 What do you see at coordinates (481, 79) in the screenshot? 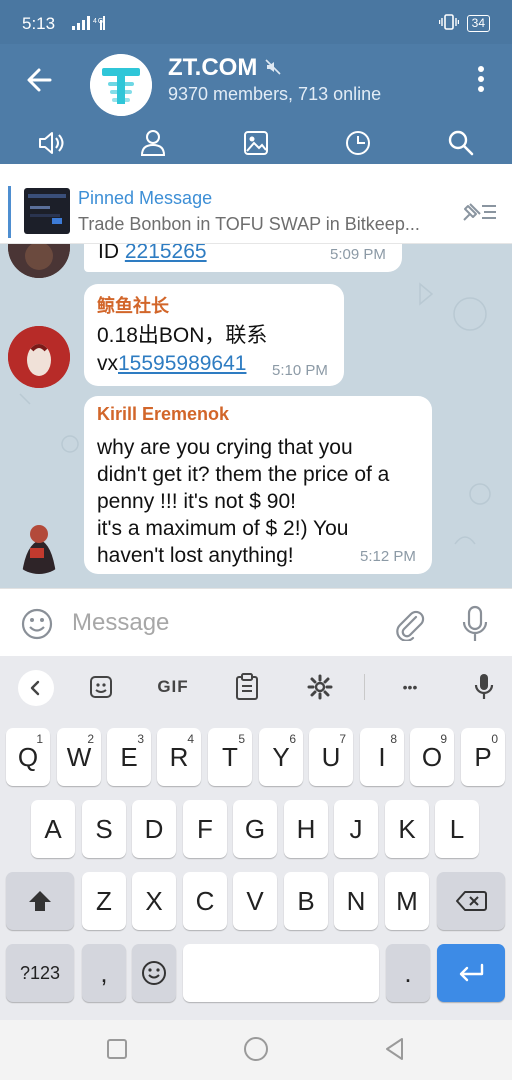
I see `more-options-icon` at bounding box center [481, 79].